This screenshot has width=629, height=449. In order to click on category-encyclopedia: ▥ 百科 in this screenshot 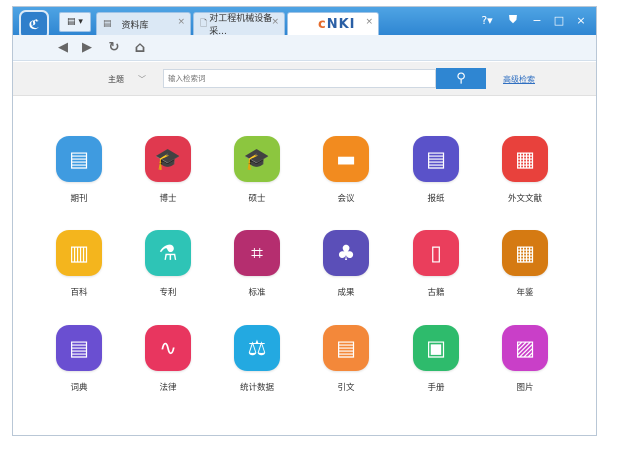, I will do `click(79, 270)`.